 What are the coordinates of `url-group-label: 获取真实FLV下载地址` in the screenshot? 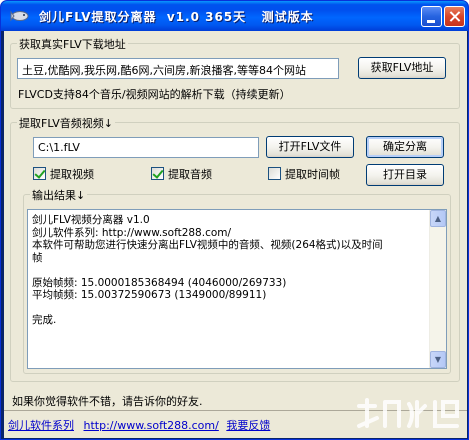 It's located at (72, 44).